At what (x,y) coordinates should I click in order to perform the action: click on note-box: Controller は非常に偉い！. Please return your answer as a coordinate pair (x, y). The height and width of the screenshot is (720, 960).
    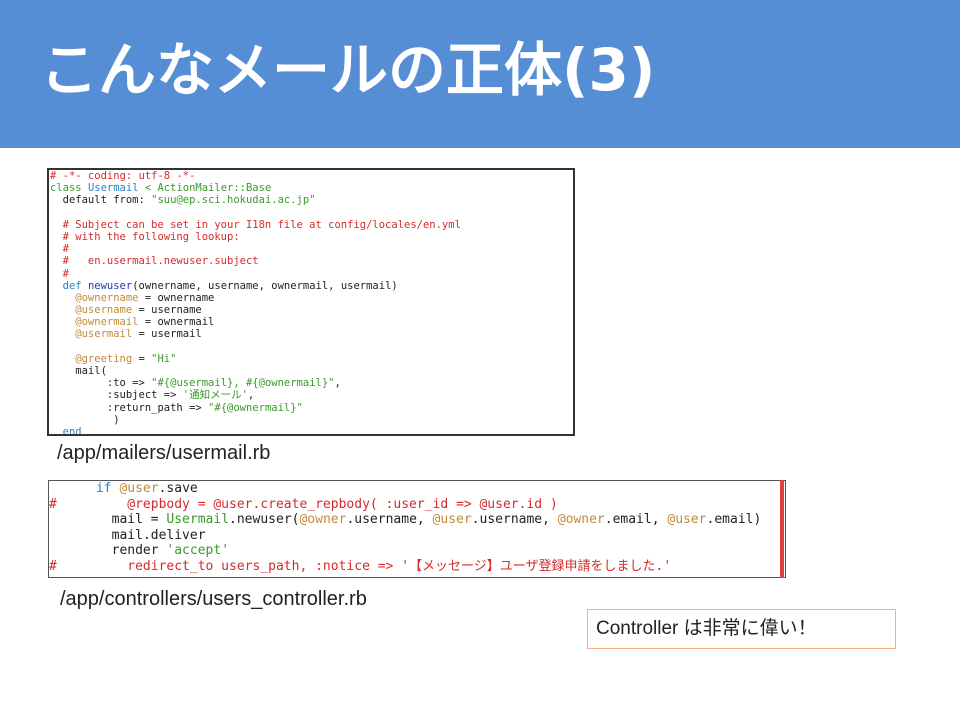
    Looking at the image, I should click on (741, 629).